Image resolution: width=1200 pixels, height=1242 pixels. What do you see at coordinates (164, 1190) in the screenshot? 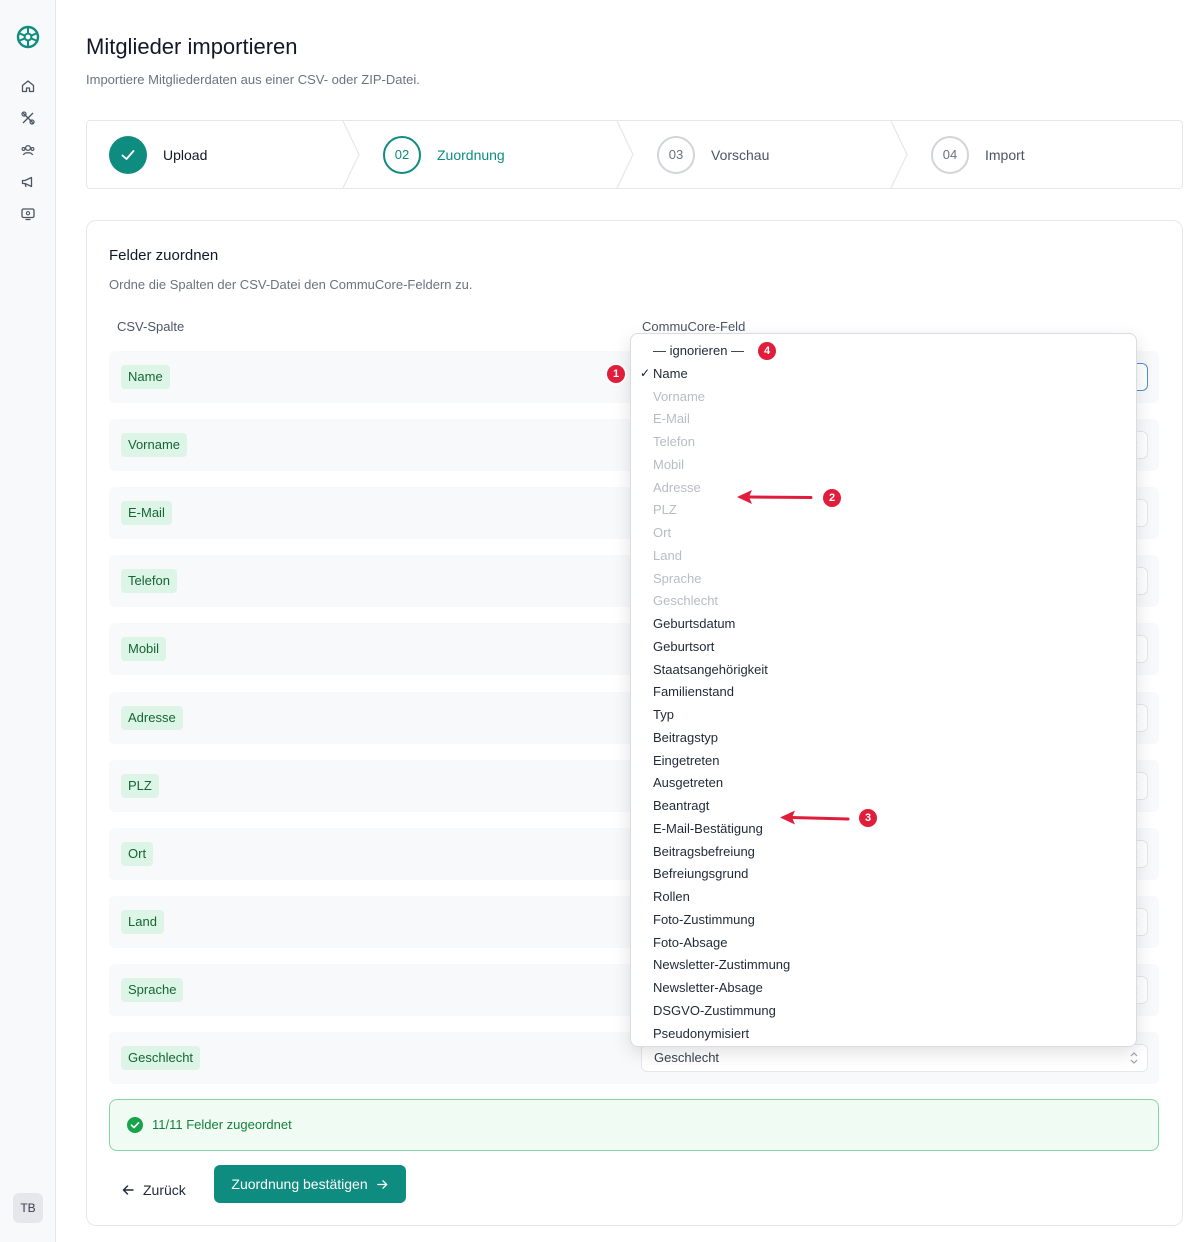
I see `back-label: Zurück` at bounding box center [164, 1190].